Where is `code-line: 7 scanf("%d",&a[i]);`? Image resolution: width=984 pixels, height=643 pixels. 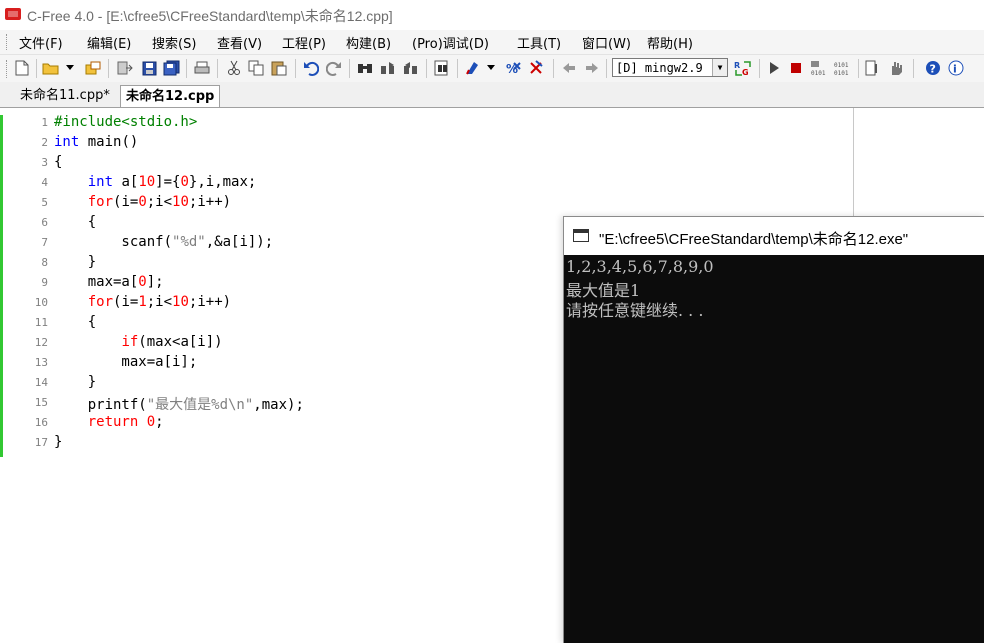 code-line: 7 scanf("%d",&a[i]); is located at coordinates (300, 243).